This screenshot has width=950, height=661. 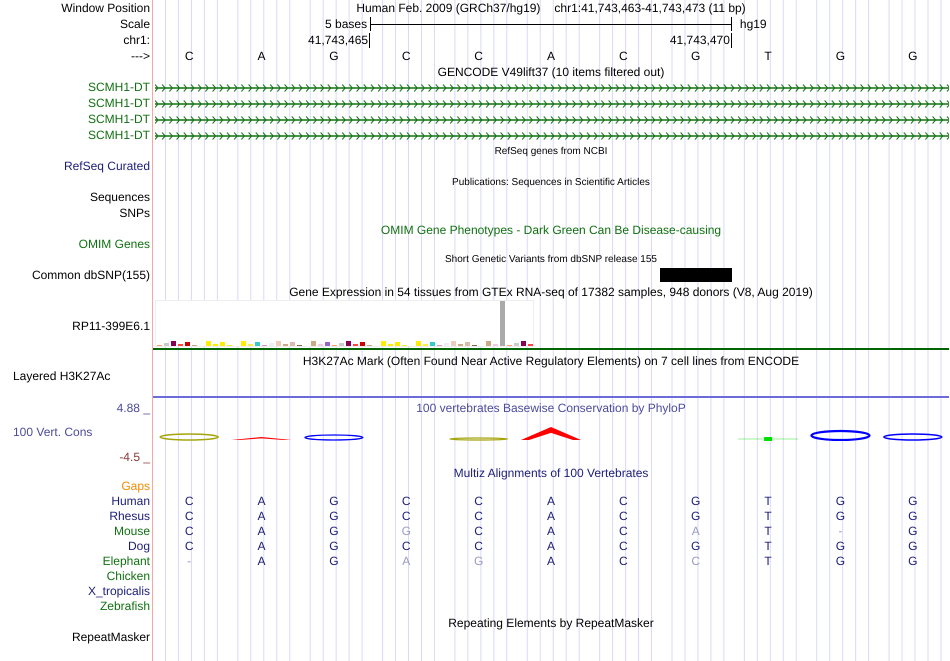 What do you see at coordinates (551, 183) in the screenshot?
I see `track-title: Publications: Sequences in Scientific Articles` at bounding box center [551, 183].